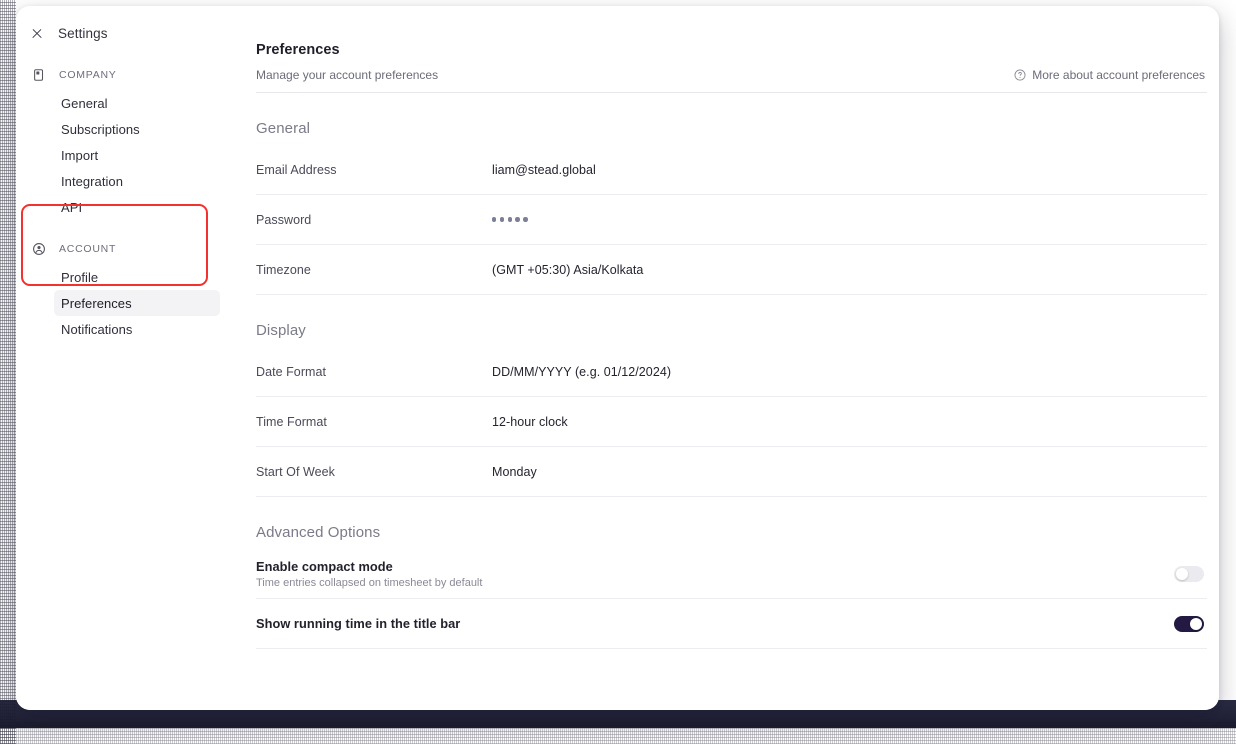  Describe the element at coordinates (731, 270) in the screenshot. I see `row-timezone: Timezone (GMT +05:30) Asia/Kolkata` at that location.